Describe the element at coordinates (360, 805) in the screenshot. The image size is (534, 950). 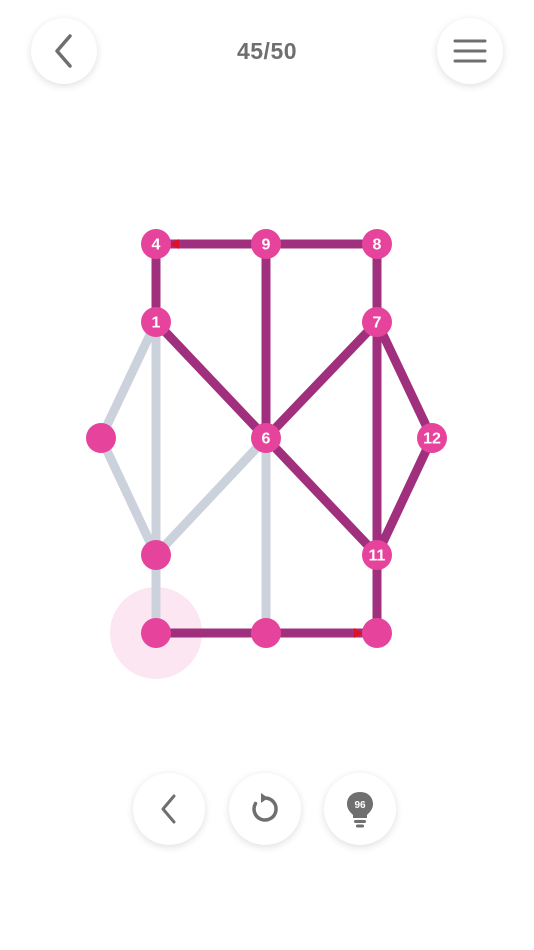
I see `hint-count: 96` at that location.